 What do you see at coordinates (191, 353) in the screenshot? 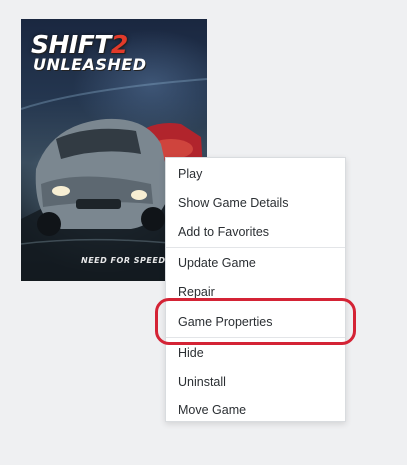
I see `menu-item-hide: Hide` at bounding box center [191, 353].